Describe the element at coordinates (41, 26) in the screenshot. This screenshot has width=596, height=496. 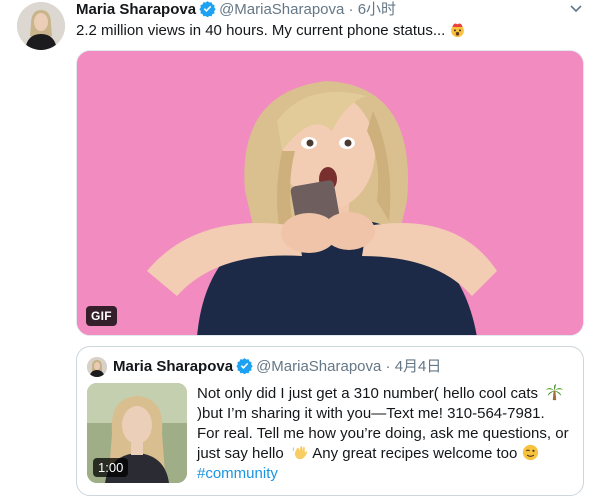
I see `avatar` at that location.